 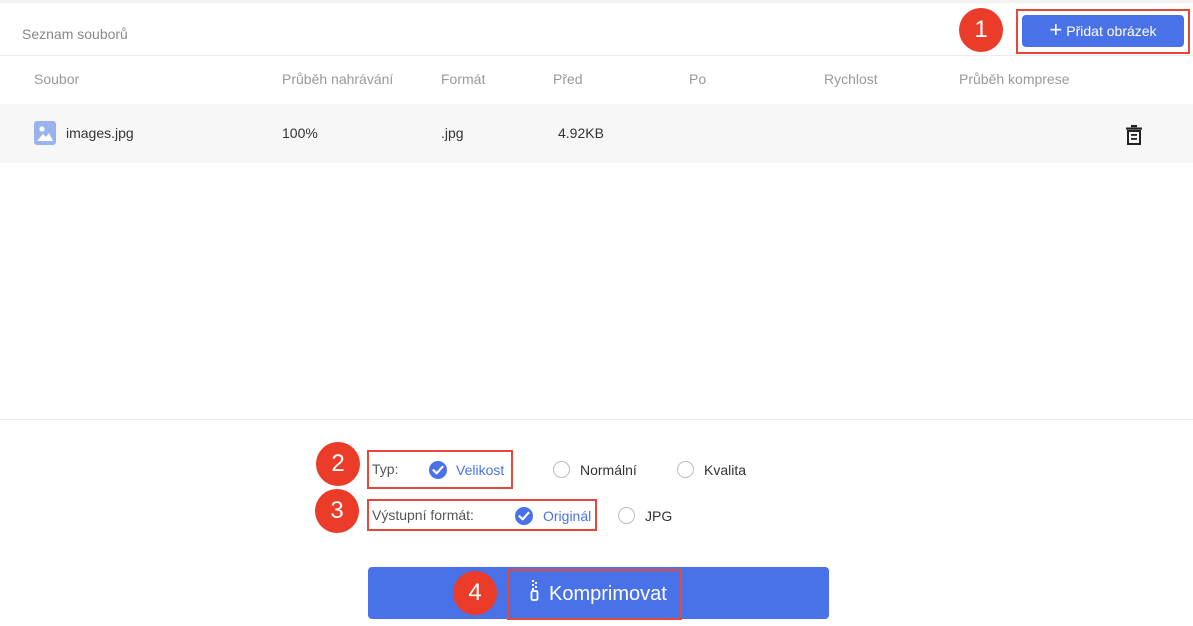 What do you see at coordinates (1056, 29) in the screenshot?
I see `plus-icon: +` at bounding box center [1056, 29].